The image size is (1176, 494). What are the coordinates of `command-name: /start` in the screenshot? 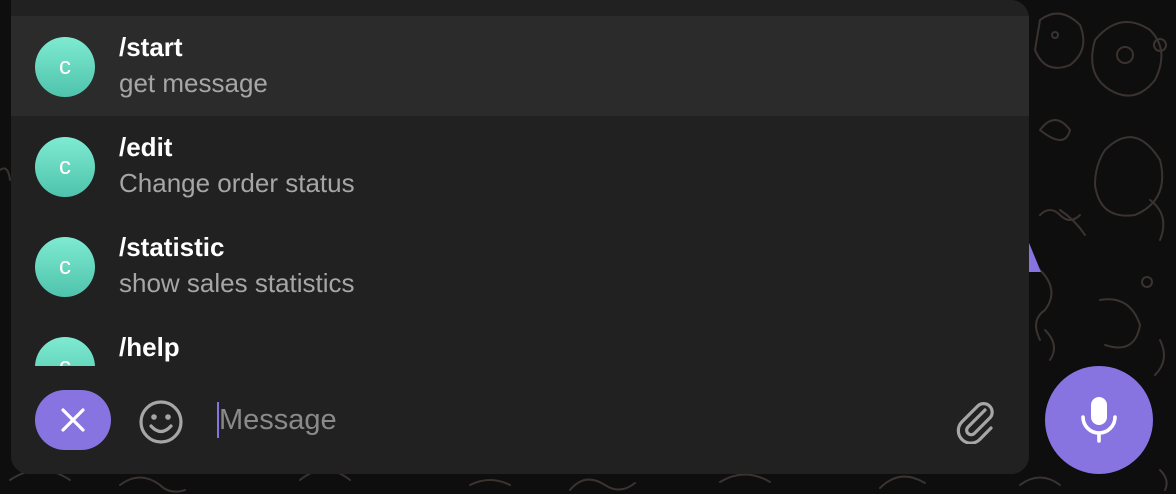 It's located at (151, 47).